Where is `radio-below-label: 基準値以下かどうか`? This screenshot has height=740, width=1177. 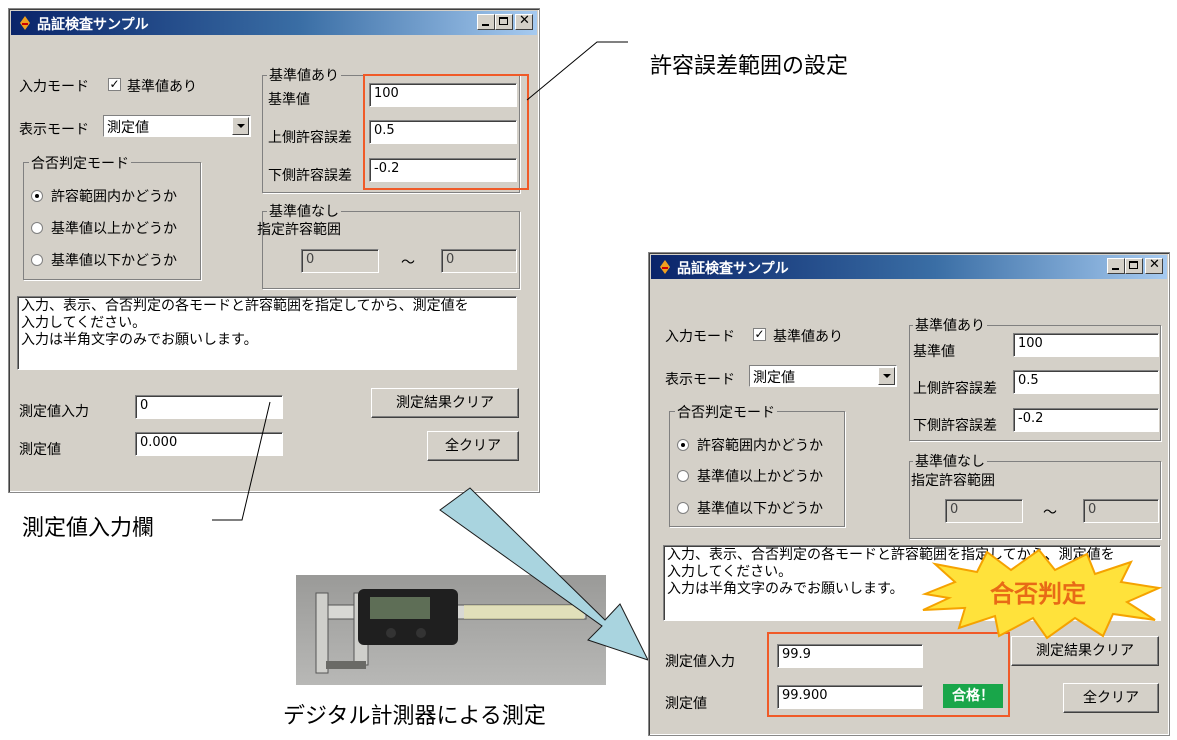 radio-below-label: 基準値以下かどうか is located at coordinates (760, 509).